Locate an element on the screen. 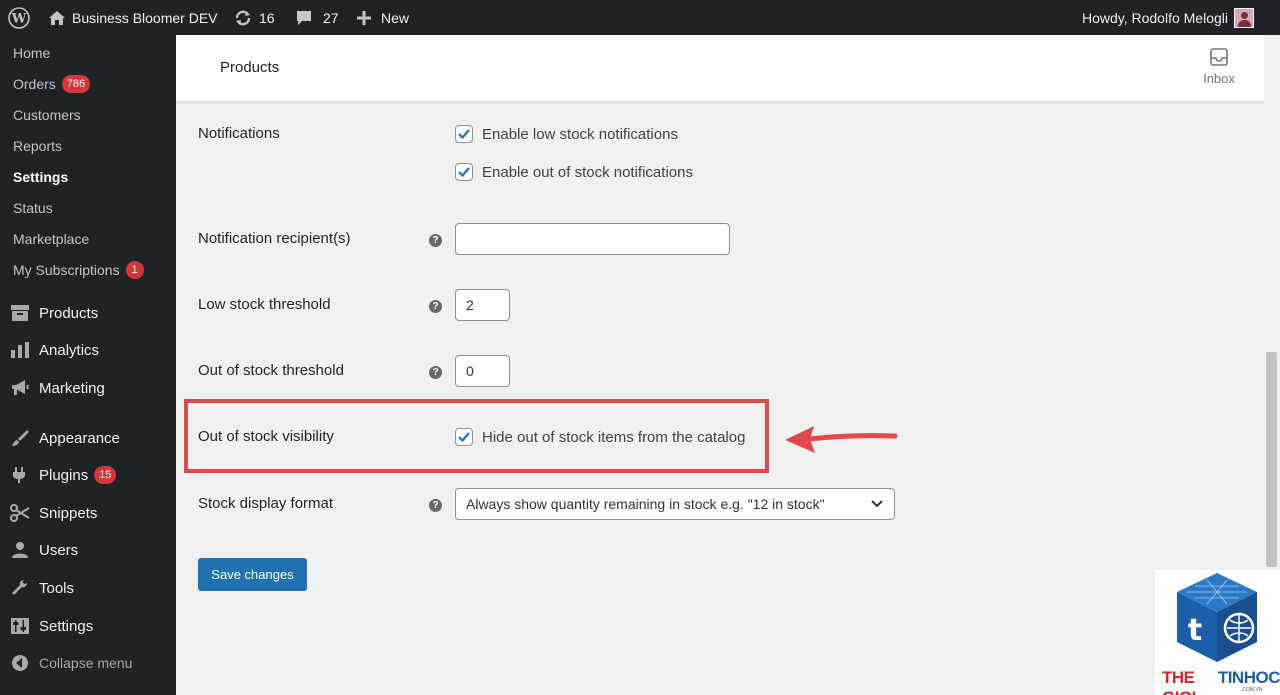  svg-text: W is located at coordinates (19, 18).